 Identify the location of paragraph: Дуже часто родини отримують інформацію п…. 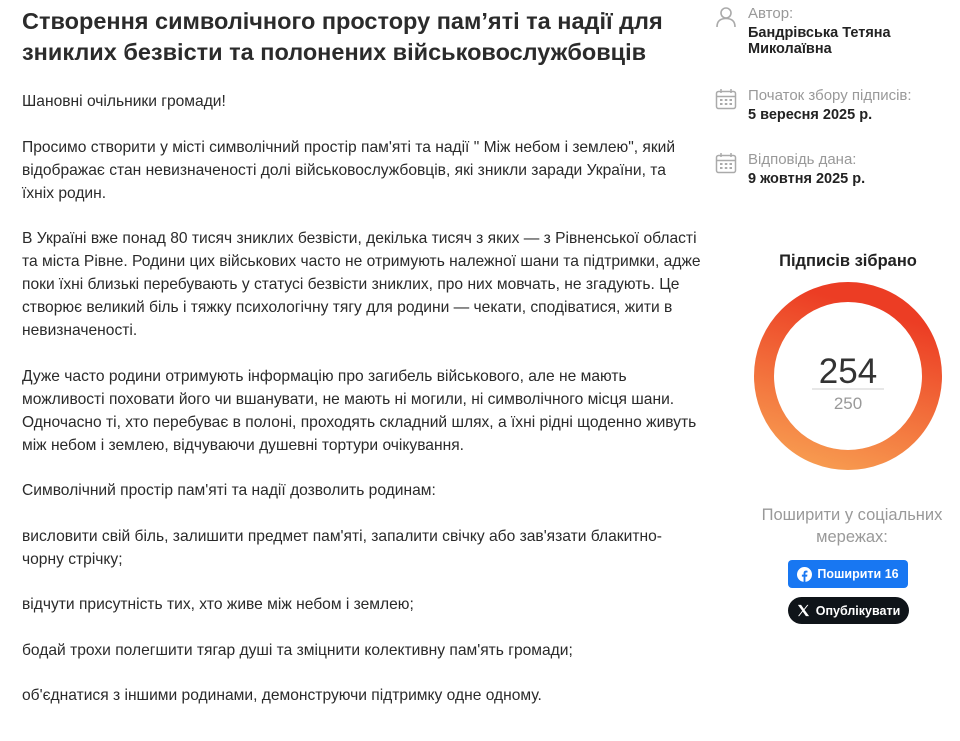
(359, 410).